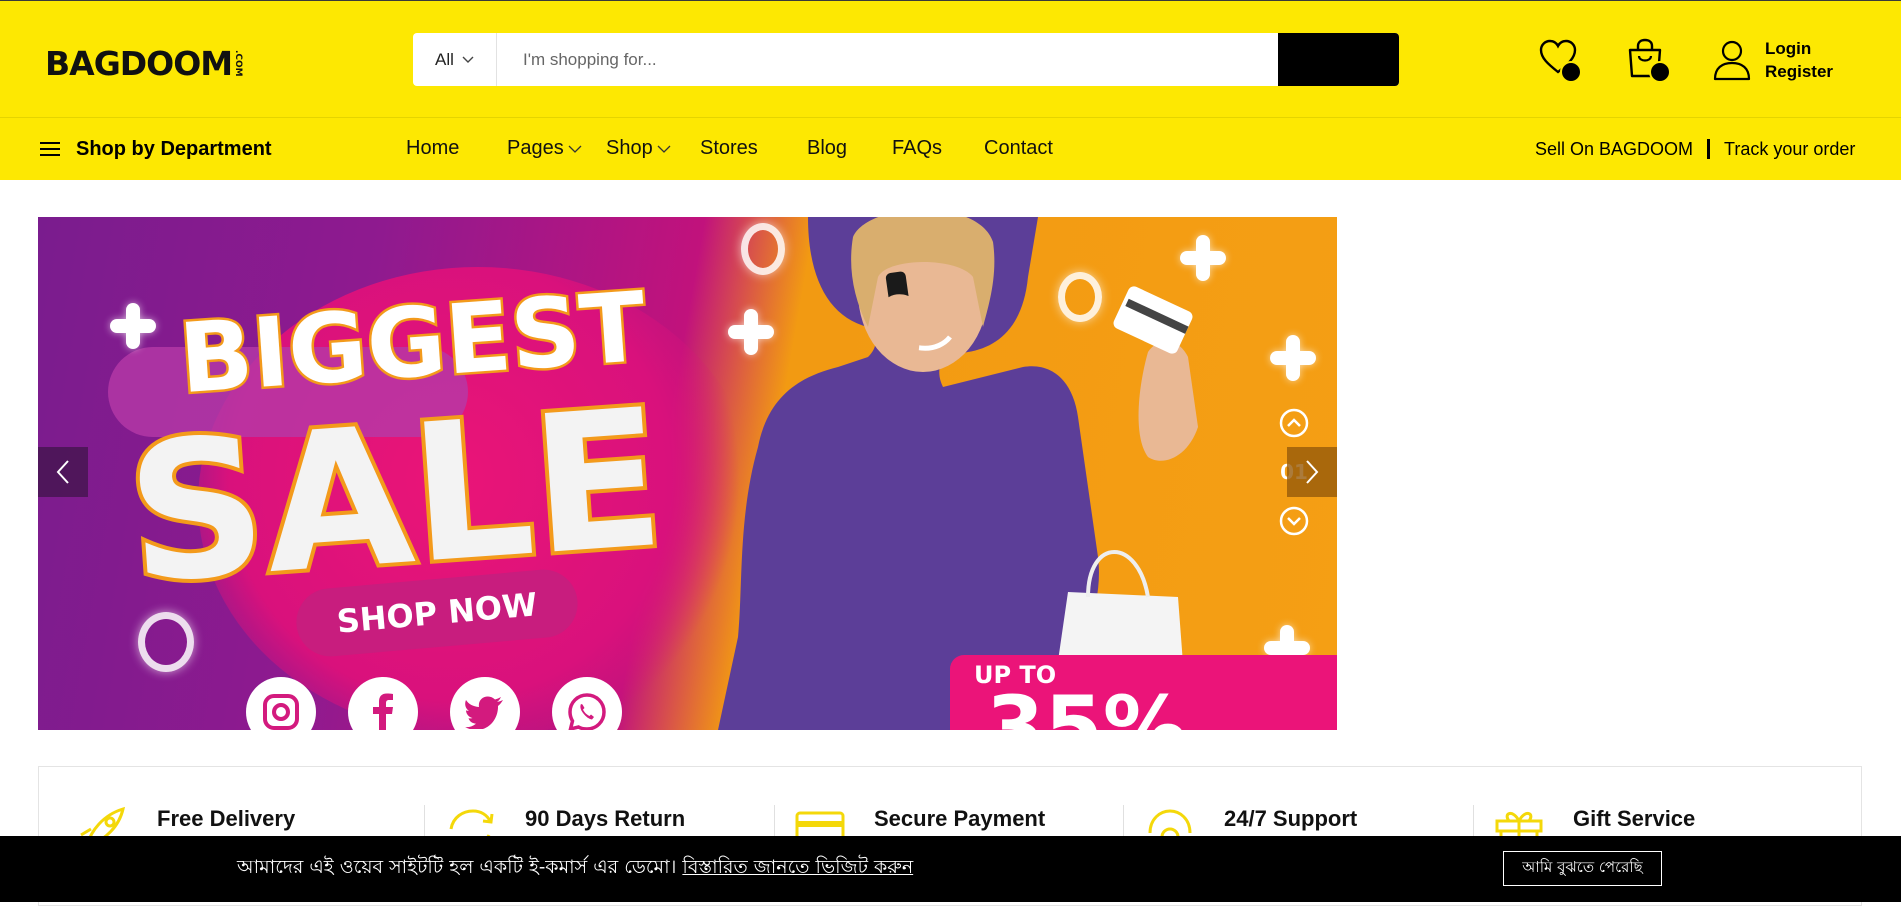  What do you see at coordinates (238, 63) in the screenshot?
I see `logo-suffix: .COM` at bounding box center [238, 63].